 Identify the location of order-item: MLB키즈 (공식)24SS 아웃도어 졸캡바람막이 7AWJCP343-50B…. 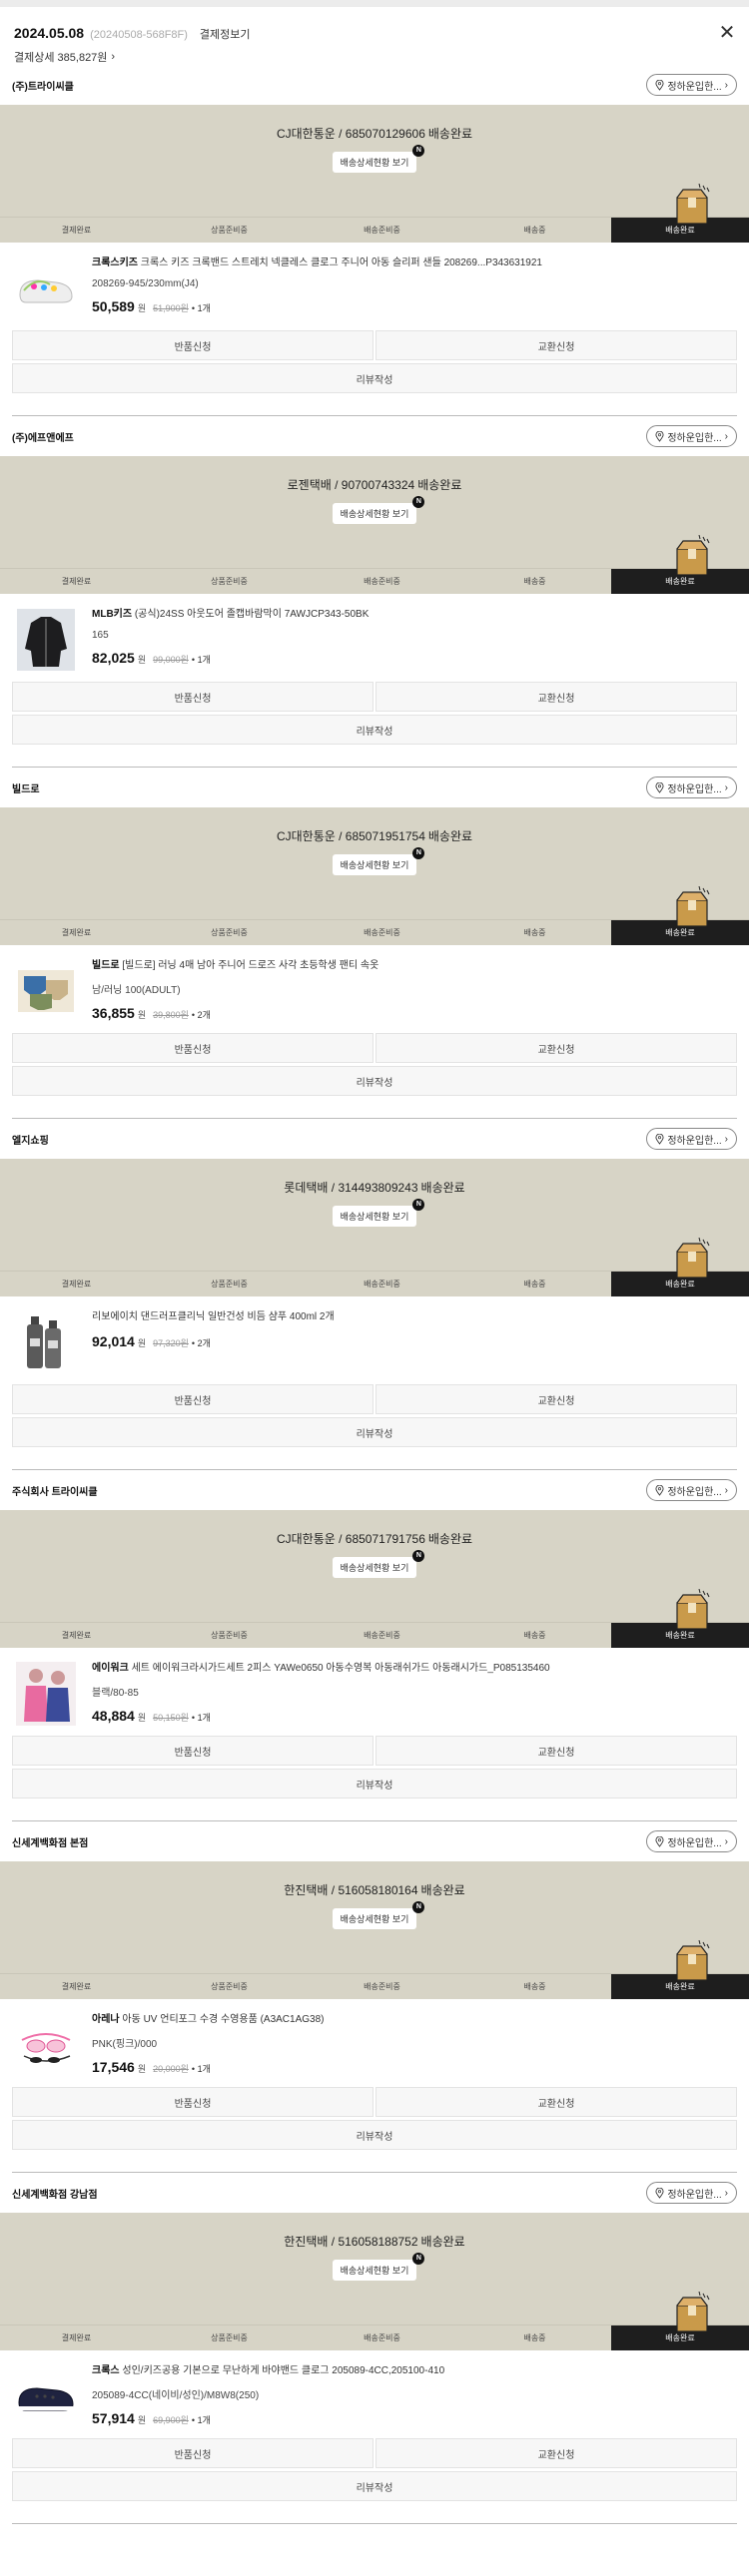
(374, 638).